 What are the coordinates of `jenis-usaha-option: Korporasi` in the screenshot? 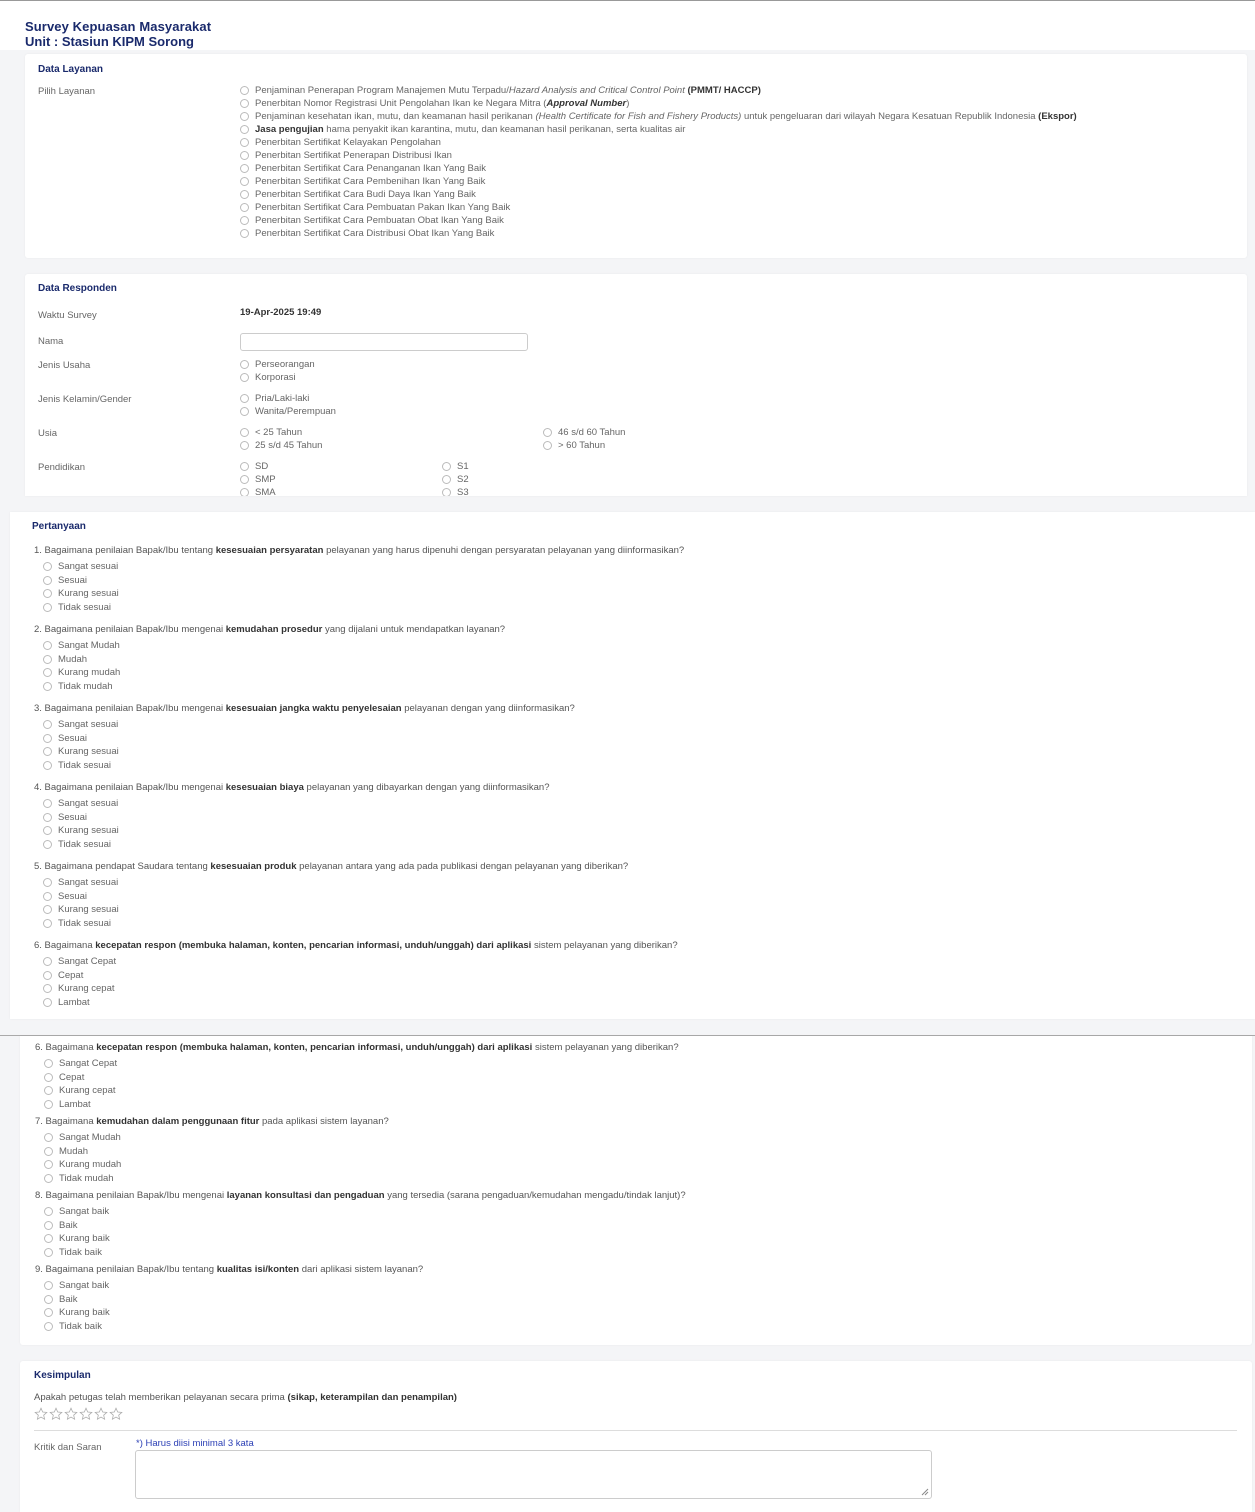 It's located at (268, 377).